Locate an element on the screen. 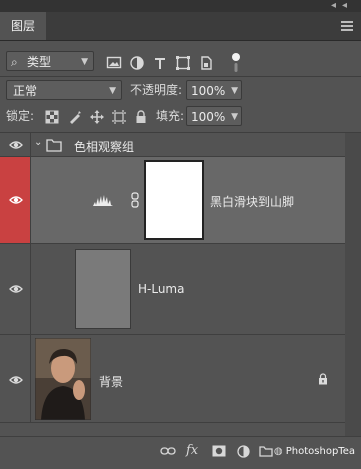  background-photo-thumbnail is located at coordinates (63, 379).